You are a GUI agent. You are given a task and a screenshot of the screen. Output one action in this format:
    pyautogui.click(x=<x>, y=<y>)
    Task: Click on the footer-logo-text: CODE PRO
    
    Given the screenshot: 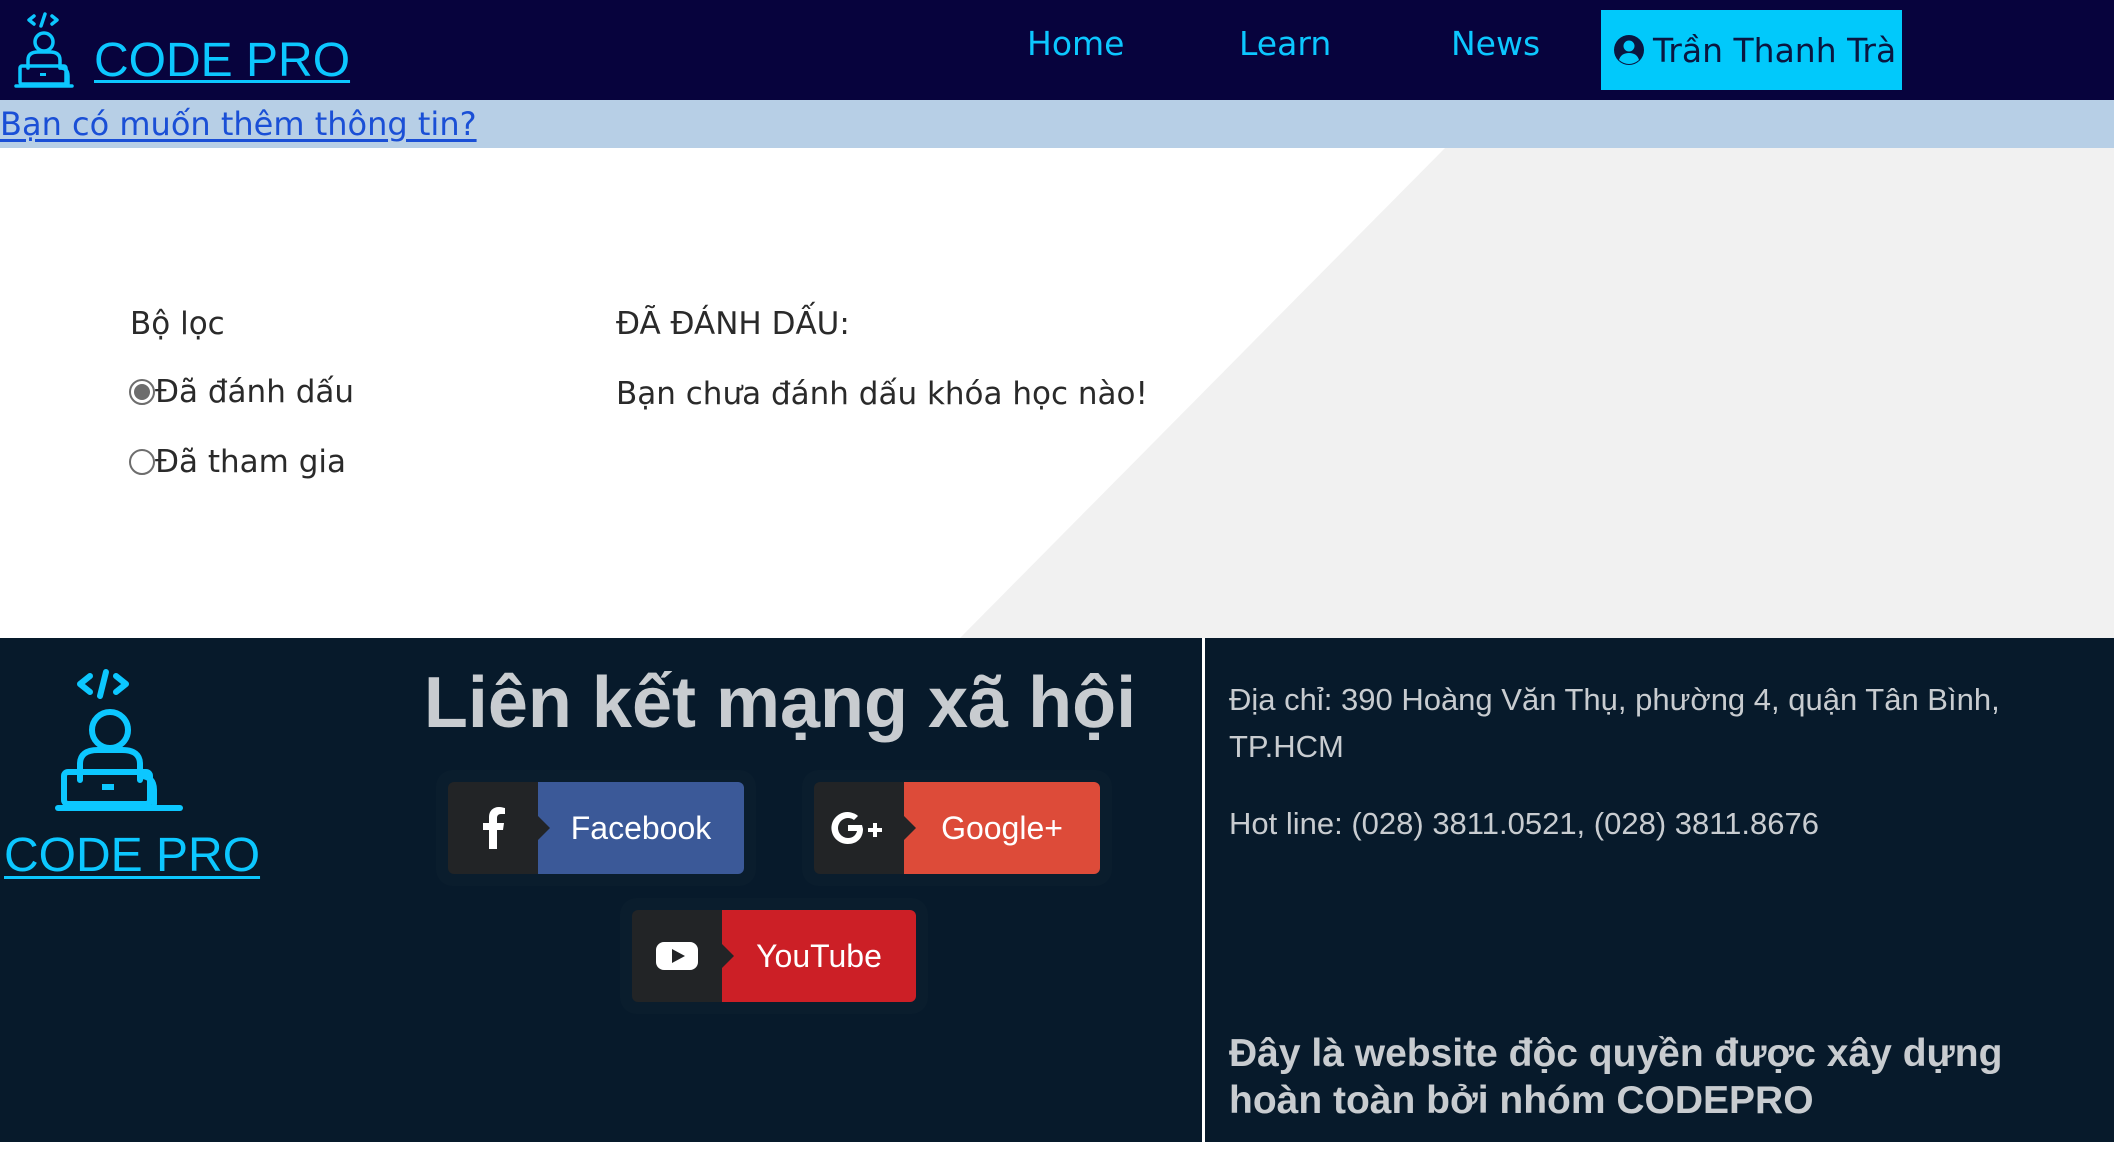 What is the action you would take?
    pyautogui.click(x=132, y=855)
    